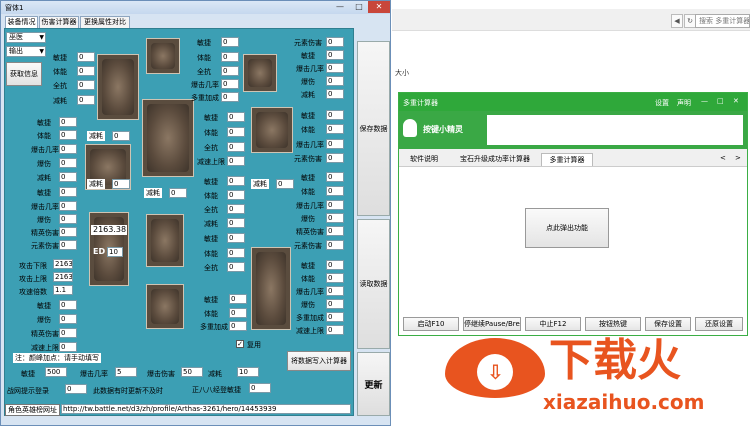 Image resolution: width=750 pixels, height=426 pixels. I want to click on calc-help-link: 声明, so click(684, 103).